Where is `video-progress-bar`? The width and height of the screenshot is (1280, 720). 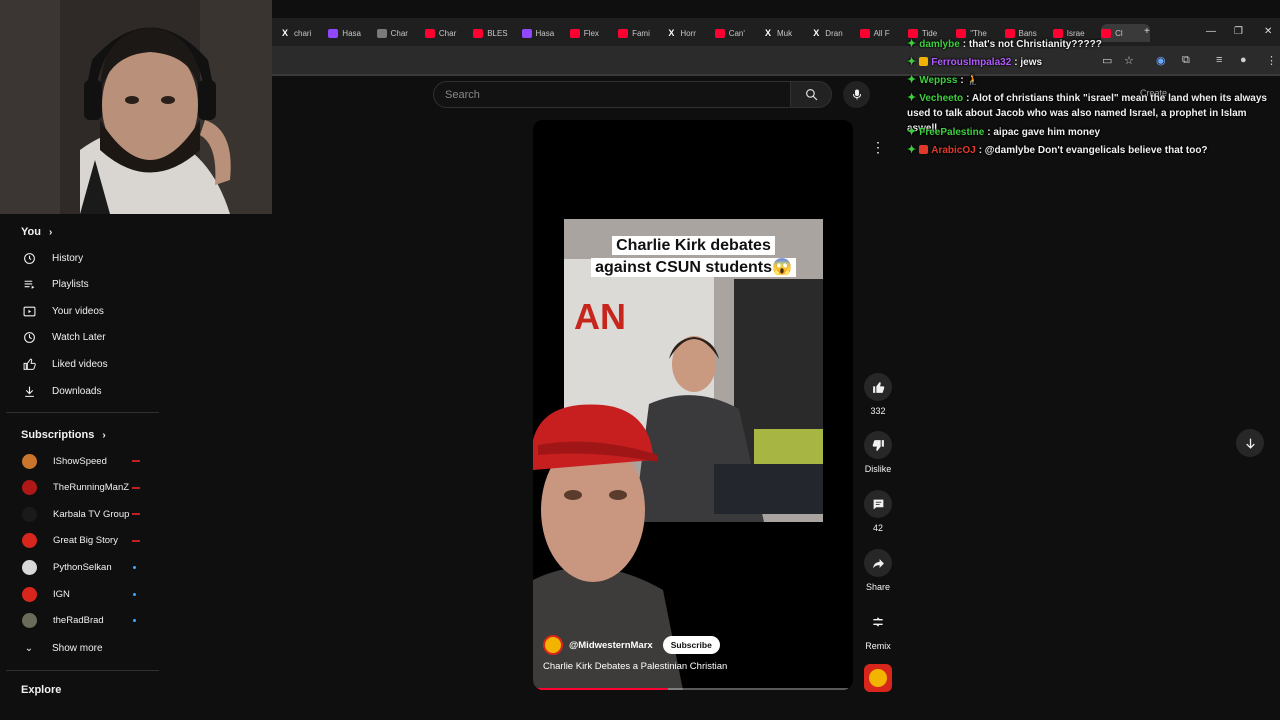 video-progress-bar is located at coordinates (693, 689).